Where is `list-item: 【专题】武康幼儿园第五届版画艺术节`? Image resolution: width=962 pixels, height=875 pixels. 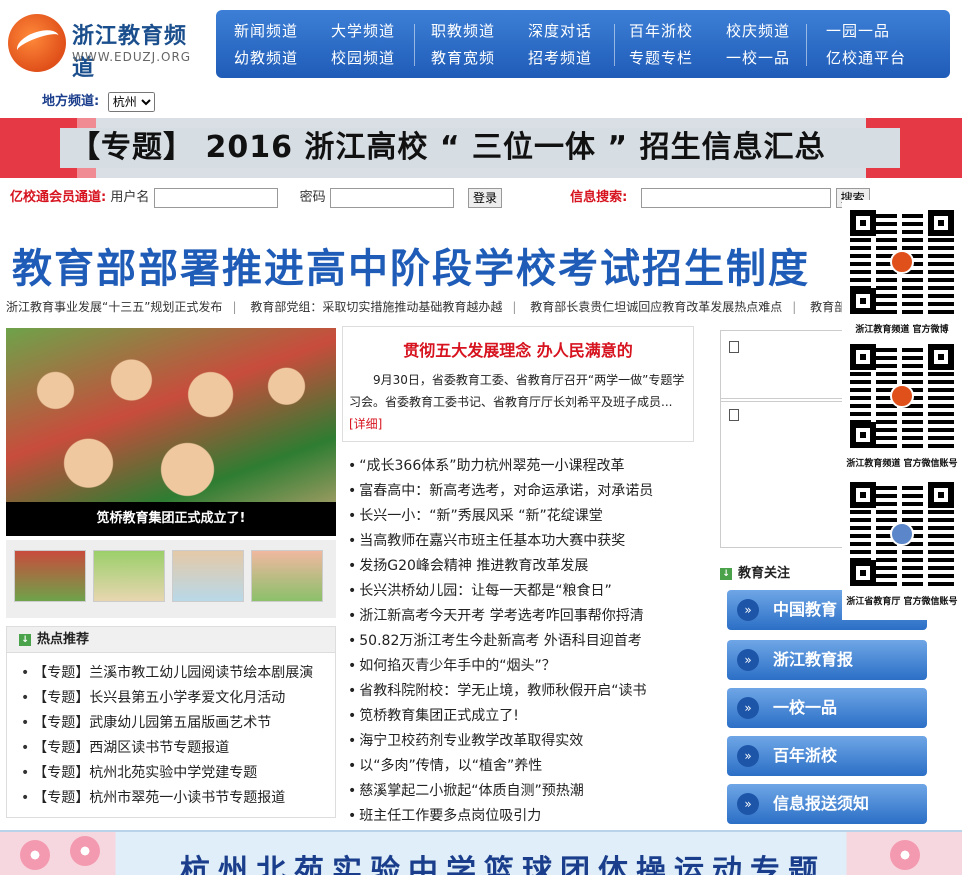 list-item: 【专题】武康幼儿园第五届版画艺术节 is located at coordinates (178, 723).